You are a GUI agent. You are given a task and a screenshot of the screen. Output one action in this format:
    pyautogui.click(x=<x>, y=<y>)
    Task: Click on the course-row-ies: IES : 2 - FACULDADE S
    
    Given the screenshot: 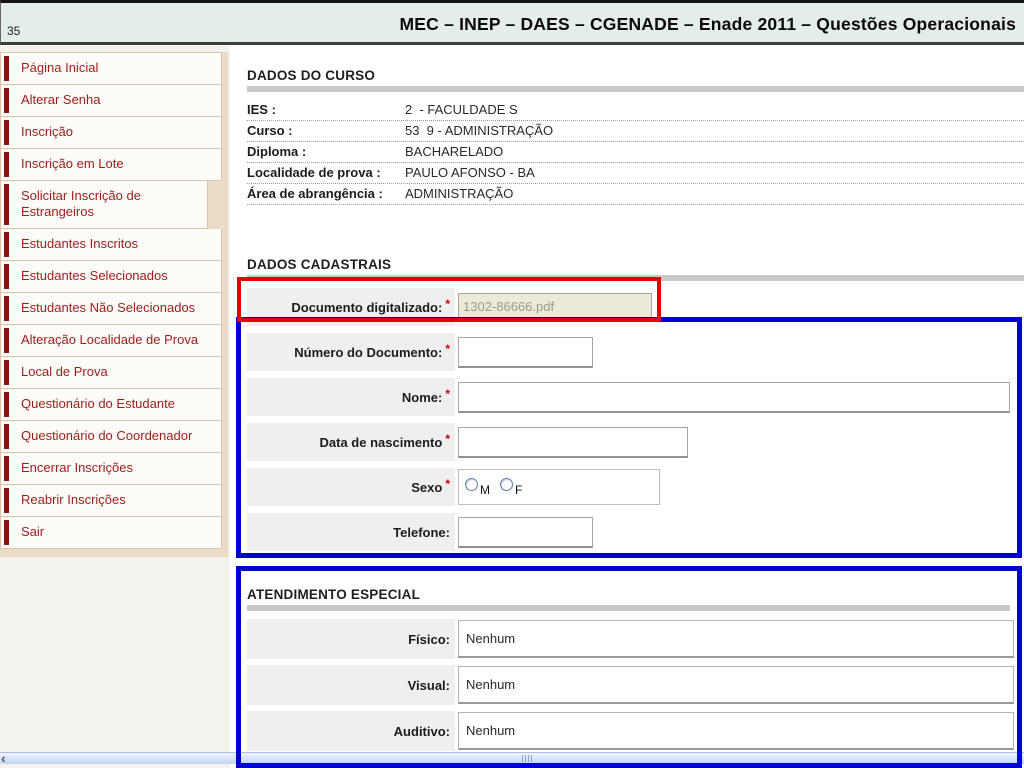 What is the action you would take?
    pyautogui.click(x=635, y=110)
    